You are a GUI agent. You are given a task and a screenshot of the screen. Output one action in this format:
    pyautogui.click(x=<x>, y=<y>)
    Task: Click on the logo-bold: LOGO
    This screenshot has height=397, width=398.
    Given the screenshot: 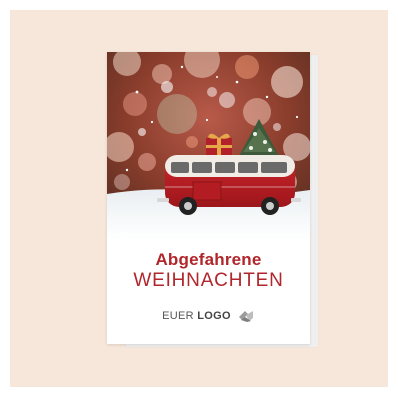 What is the action you would take?
    pyautogui.click(x=214, y=316)
    